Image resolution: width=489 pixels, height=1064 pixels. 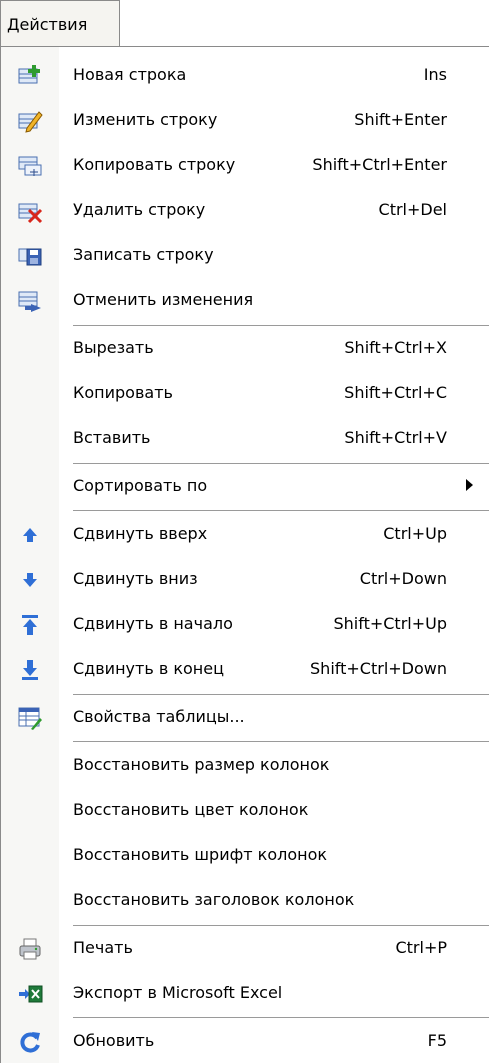 What do you see at coordinates (200, 854) in the screenshot?
I see `menu-item-label: Восстановить шрифт колонок` at bounding box center [200, 854].